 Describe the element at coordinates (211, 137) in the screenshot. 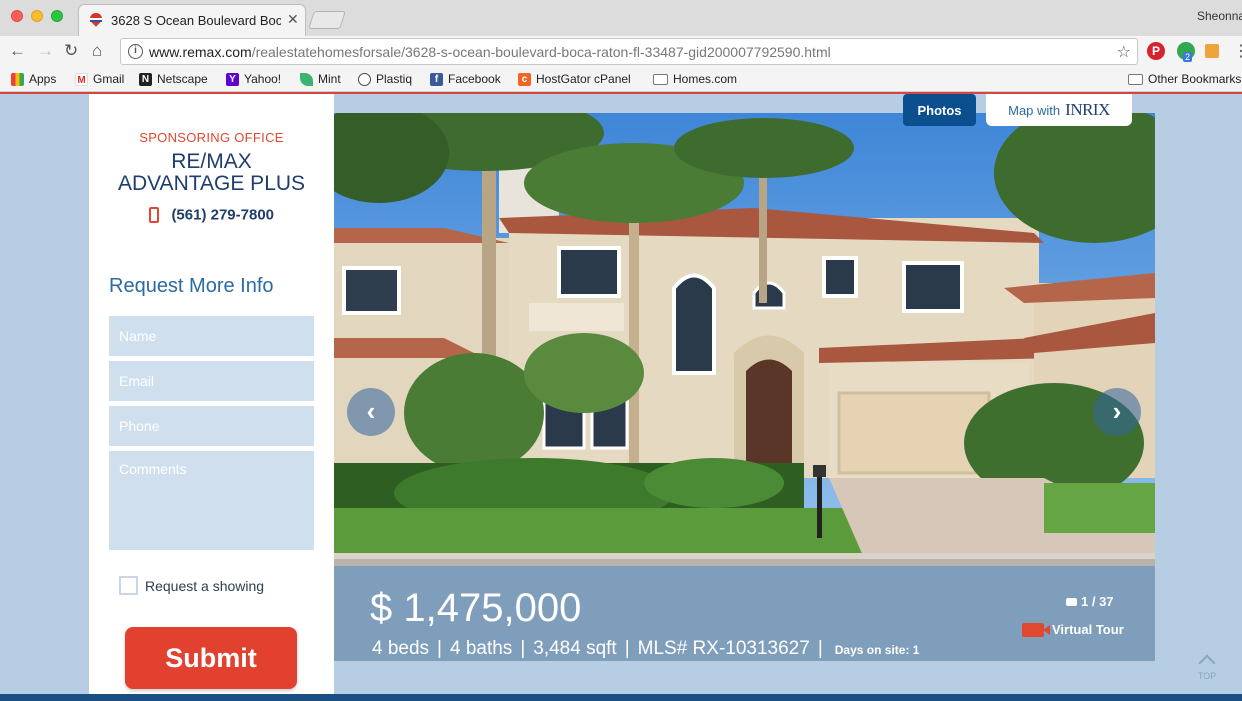

I see `sponsoring-office-label: SPONSORING OFFICE` at that location.